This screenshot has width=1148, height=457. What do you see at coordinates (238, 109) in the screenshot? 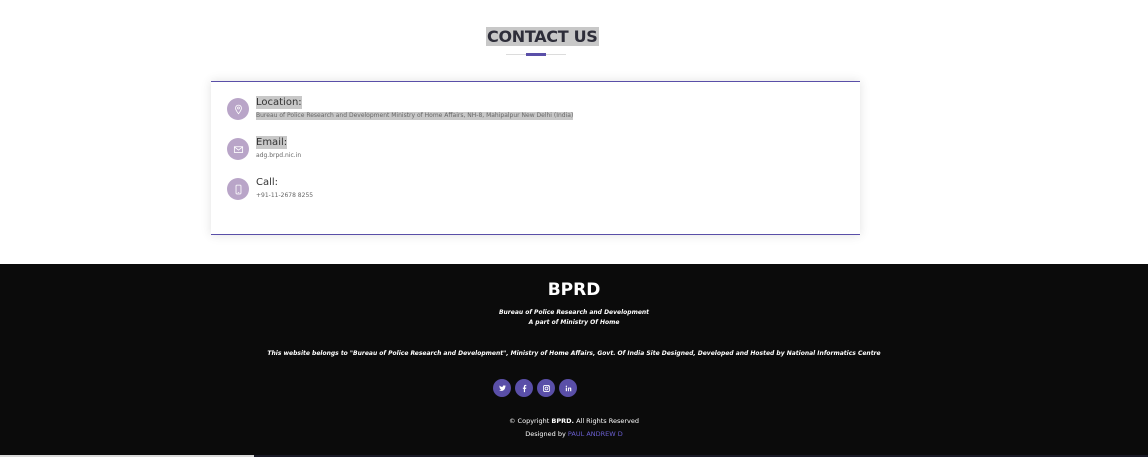
I see `map-pin-icon` at bounding box center [238, 109].